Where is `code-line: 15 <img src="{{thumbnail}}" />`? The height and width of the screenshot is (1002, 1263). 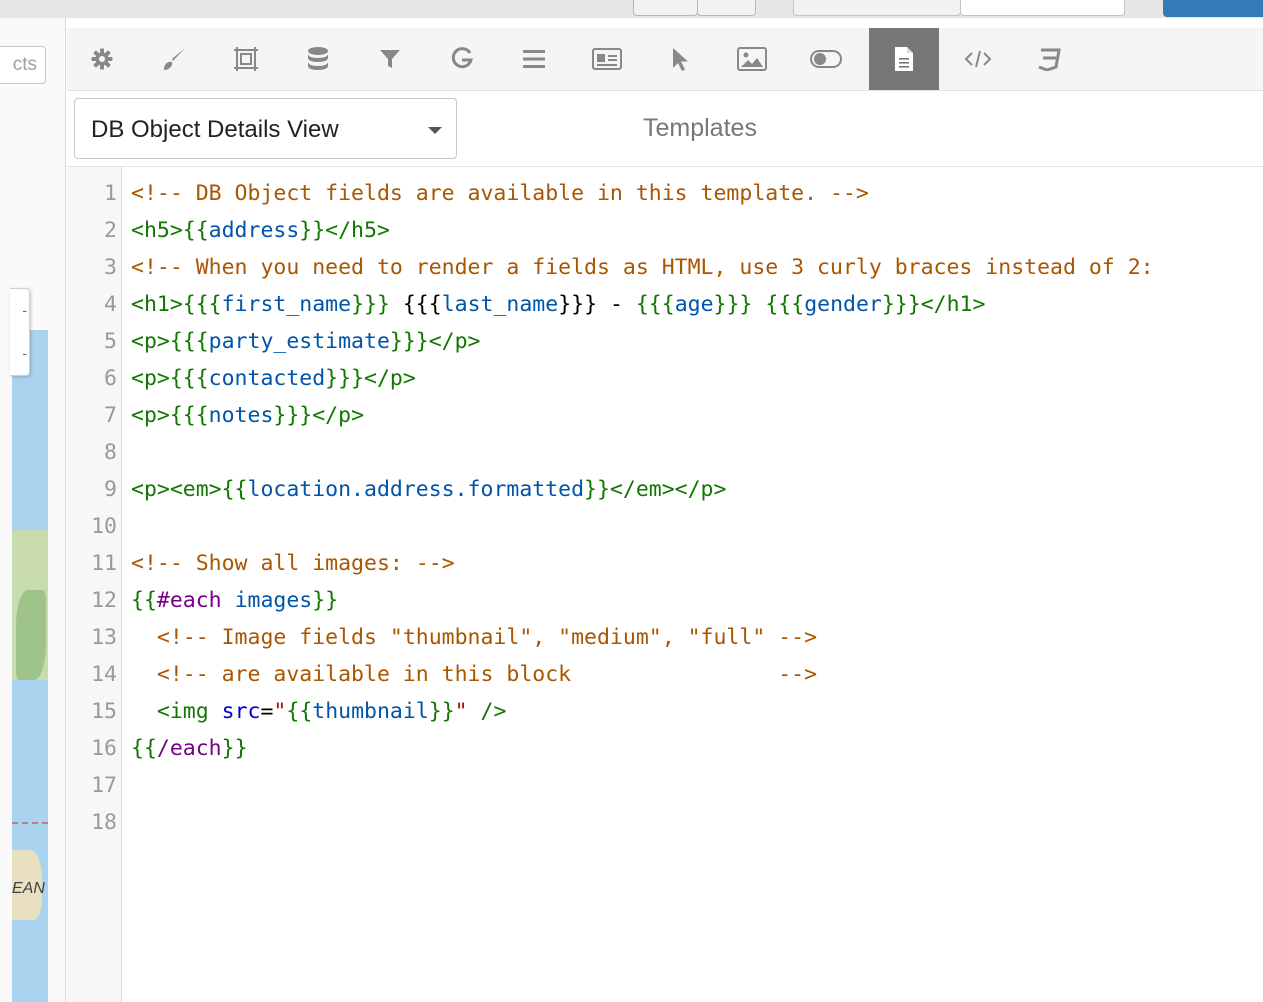
code-line: 15 <img src="{{thumbnail}}" /> is located at coordinates (665, 711).